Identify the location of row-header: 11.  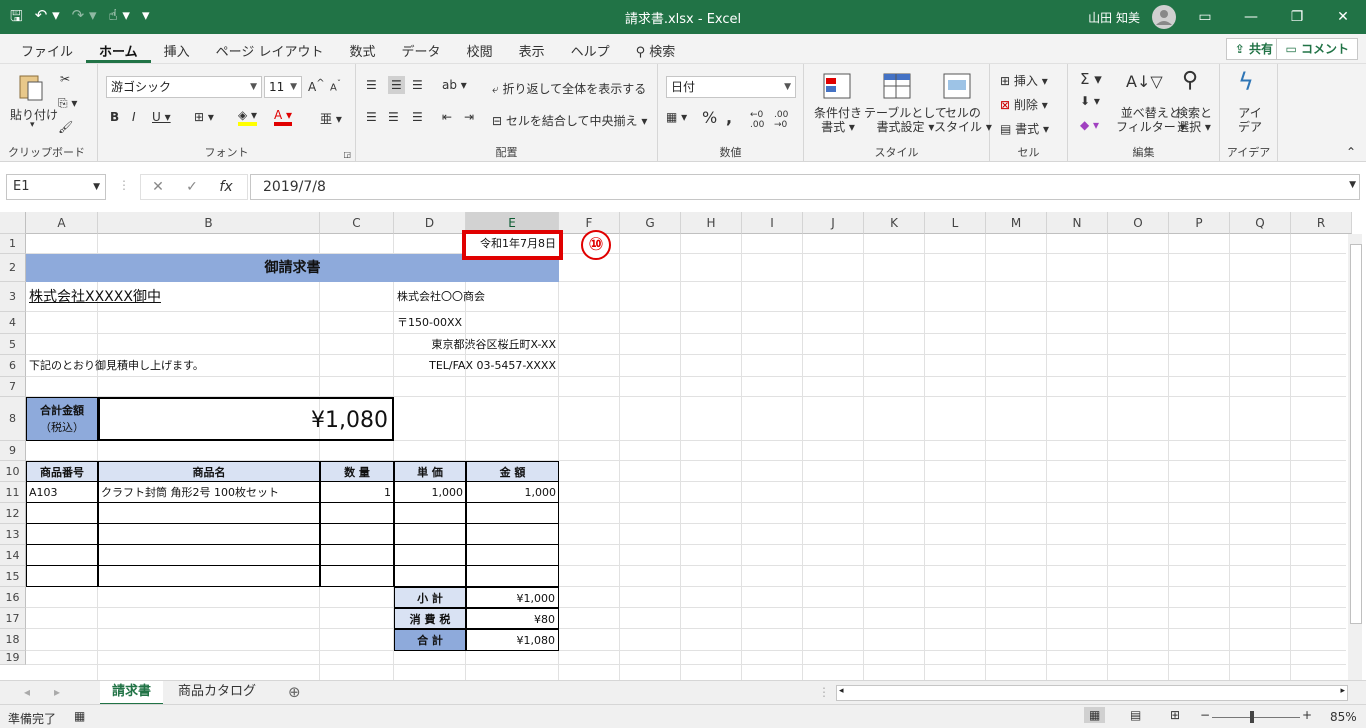
(13, 492).